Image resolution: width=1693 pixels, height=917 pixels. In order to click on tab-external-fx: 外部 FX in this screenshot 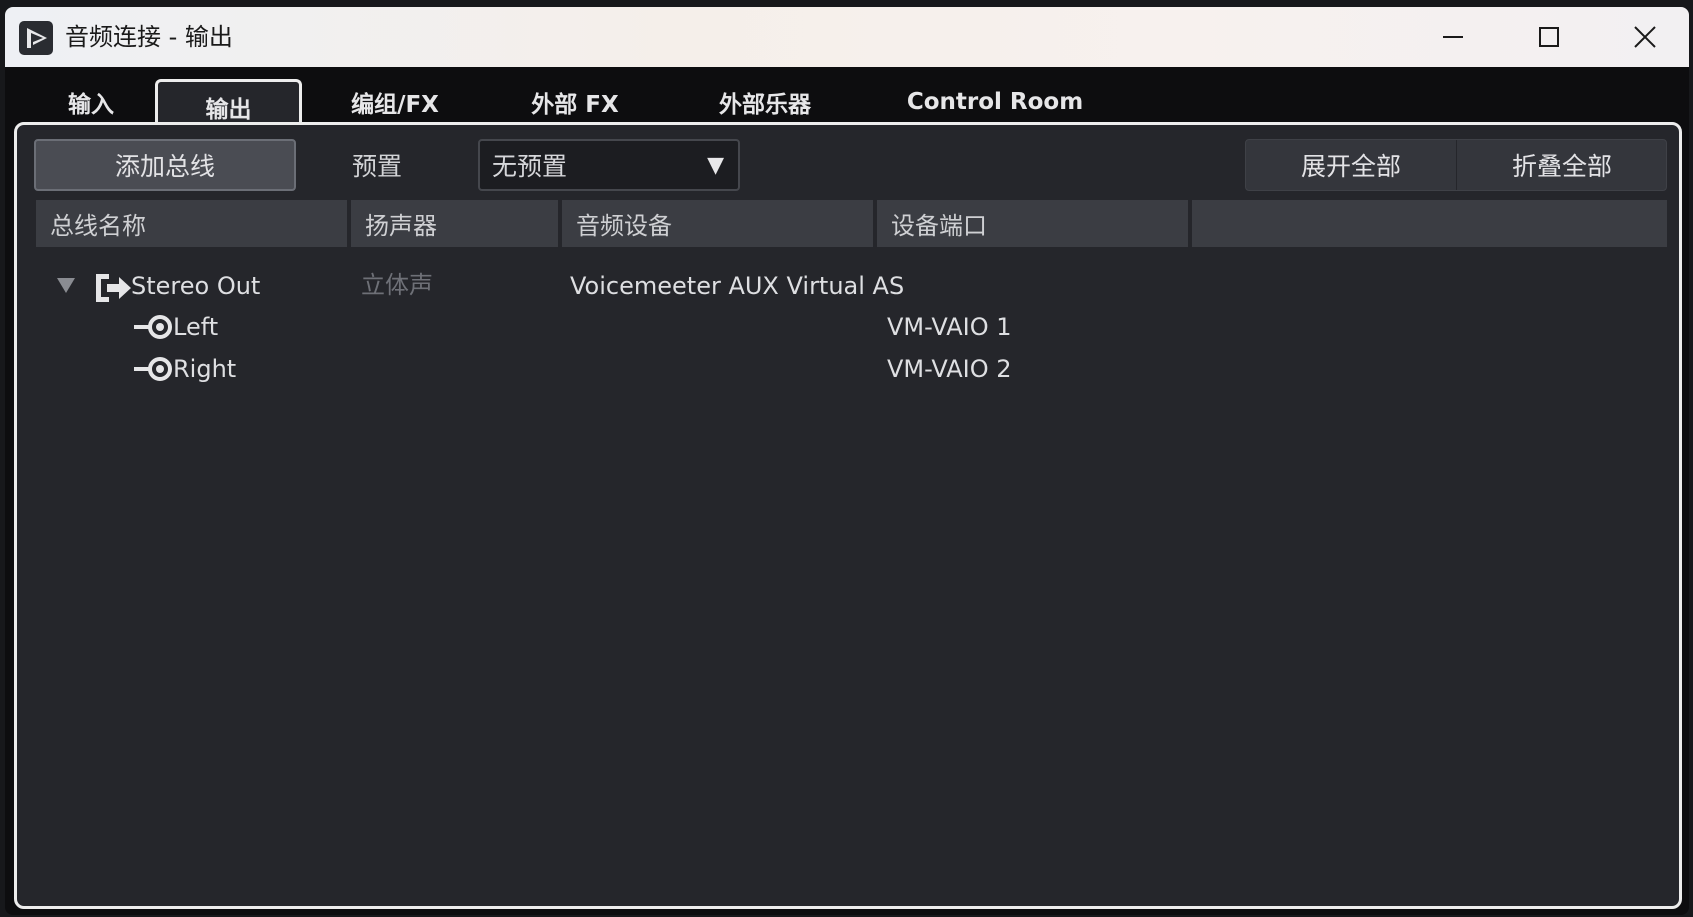, I will do `click(575, 102)`.